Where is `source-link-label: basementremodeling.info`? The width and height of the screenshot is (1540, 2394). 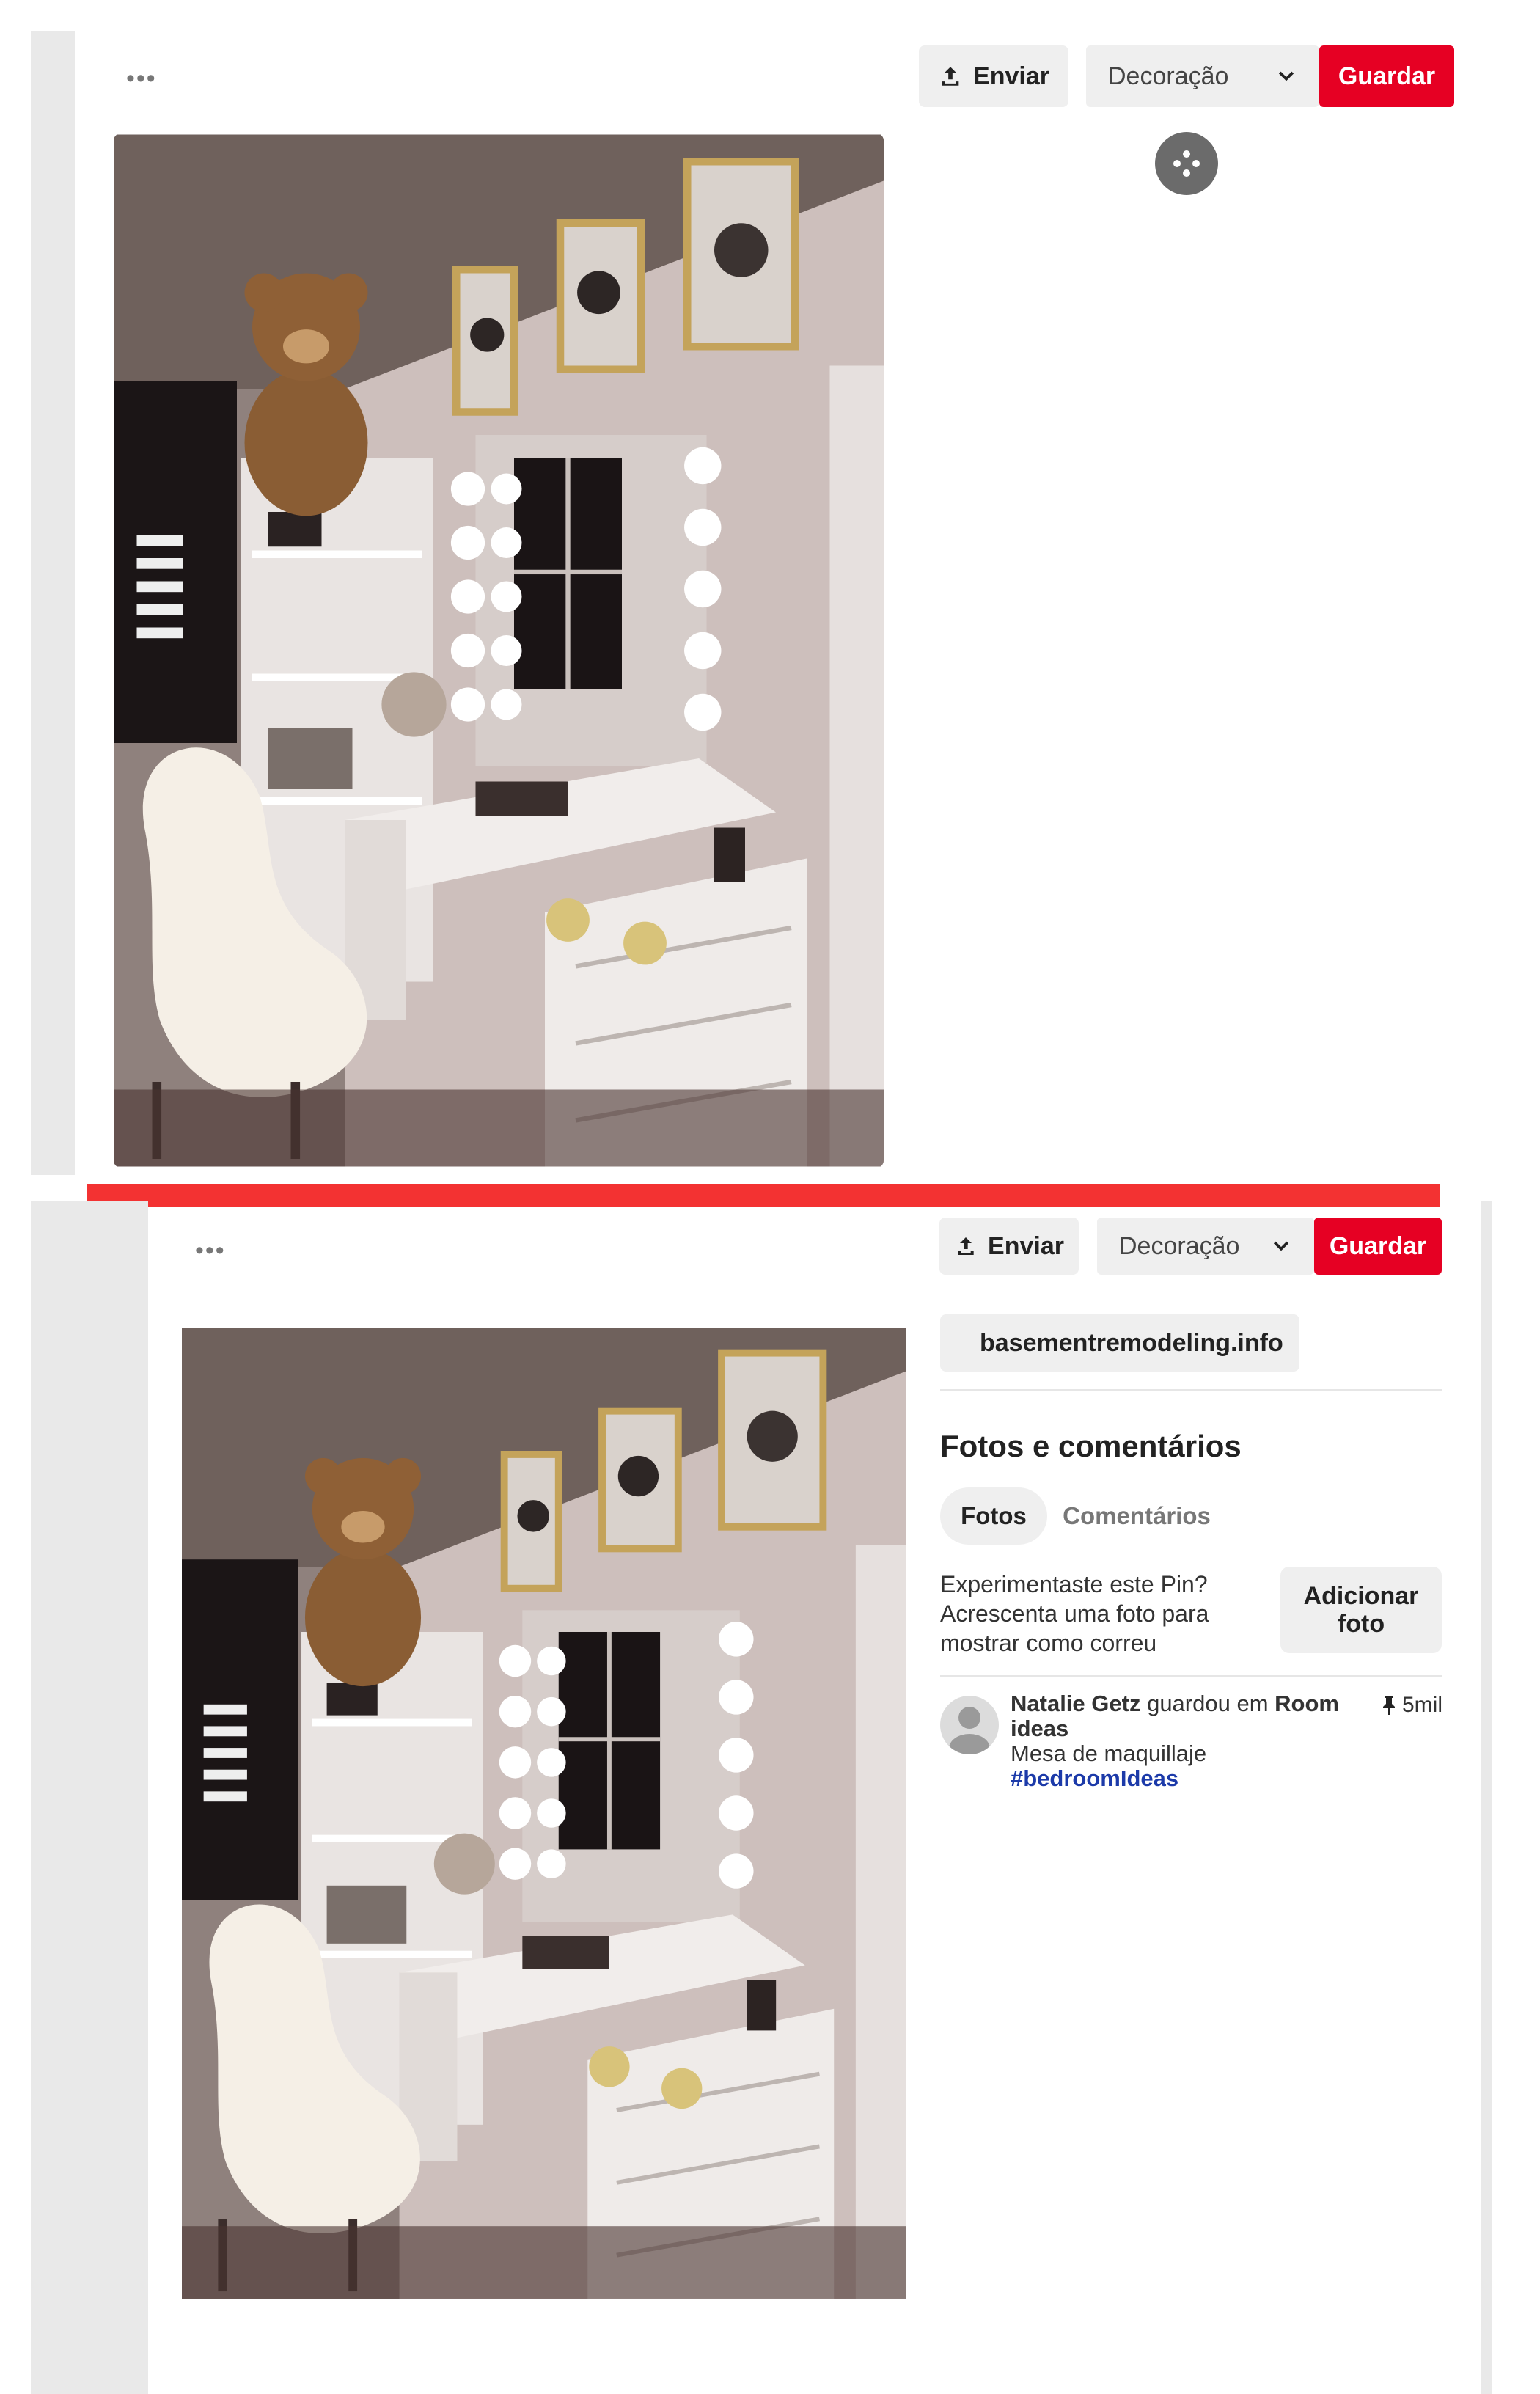 source-link-label: basementremodeling.info is located at coordinates (1131, 1342).